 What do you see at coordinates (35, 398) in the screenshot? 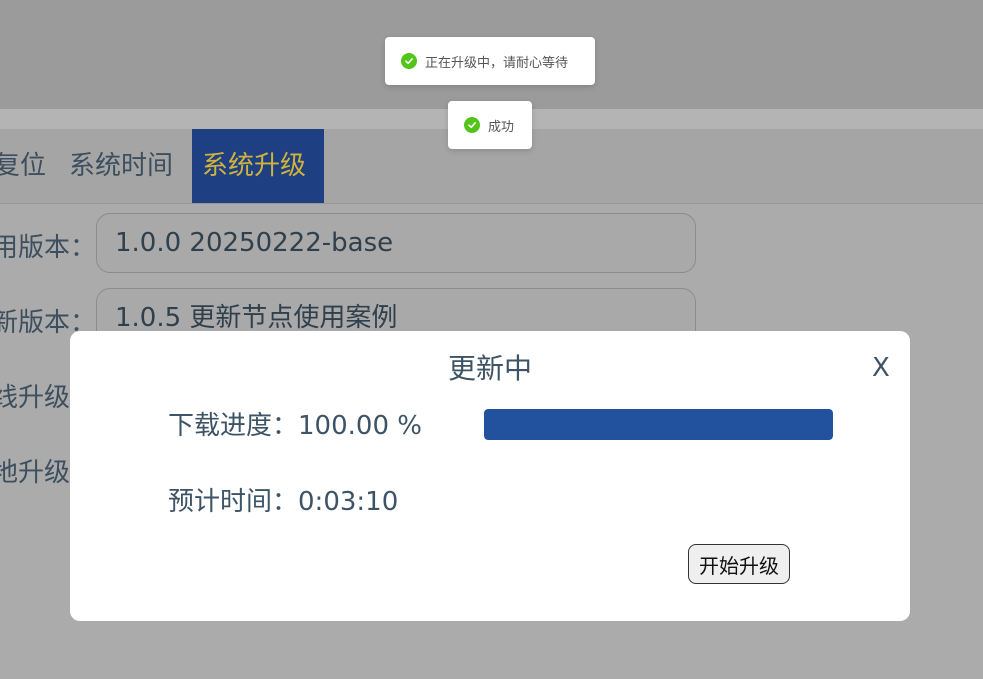
I see `online-upgrade-label: 线升级` at bounding box center [35, 398].